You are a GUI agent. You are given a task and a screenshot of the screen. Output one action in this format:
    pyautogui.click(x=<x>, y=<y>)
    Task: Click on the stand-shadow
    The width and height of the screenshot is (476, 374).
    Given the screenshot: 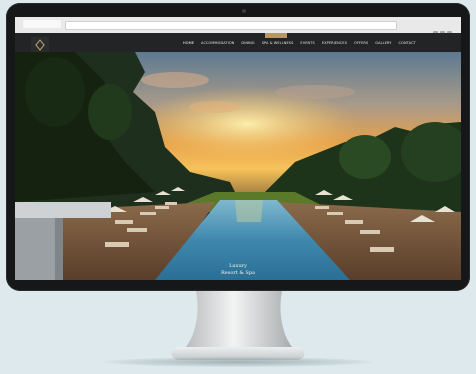 What is the action you would take?
    pyautogui.click(x=238, y=362)
    